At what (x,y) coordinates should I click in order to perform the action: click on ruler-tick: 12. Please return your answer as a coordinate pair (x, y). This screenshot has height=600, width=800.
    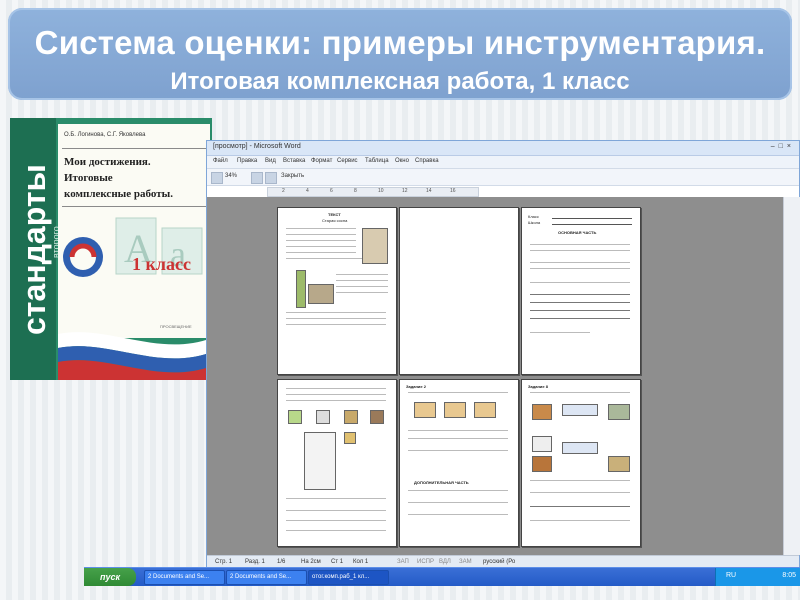
    Looking at the image, I should click on (405, 191).